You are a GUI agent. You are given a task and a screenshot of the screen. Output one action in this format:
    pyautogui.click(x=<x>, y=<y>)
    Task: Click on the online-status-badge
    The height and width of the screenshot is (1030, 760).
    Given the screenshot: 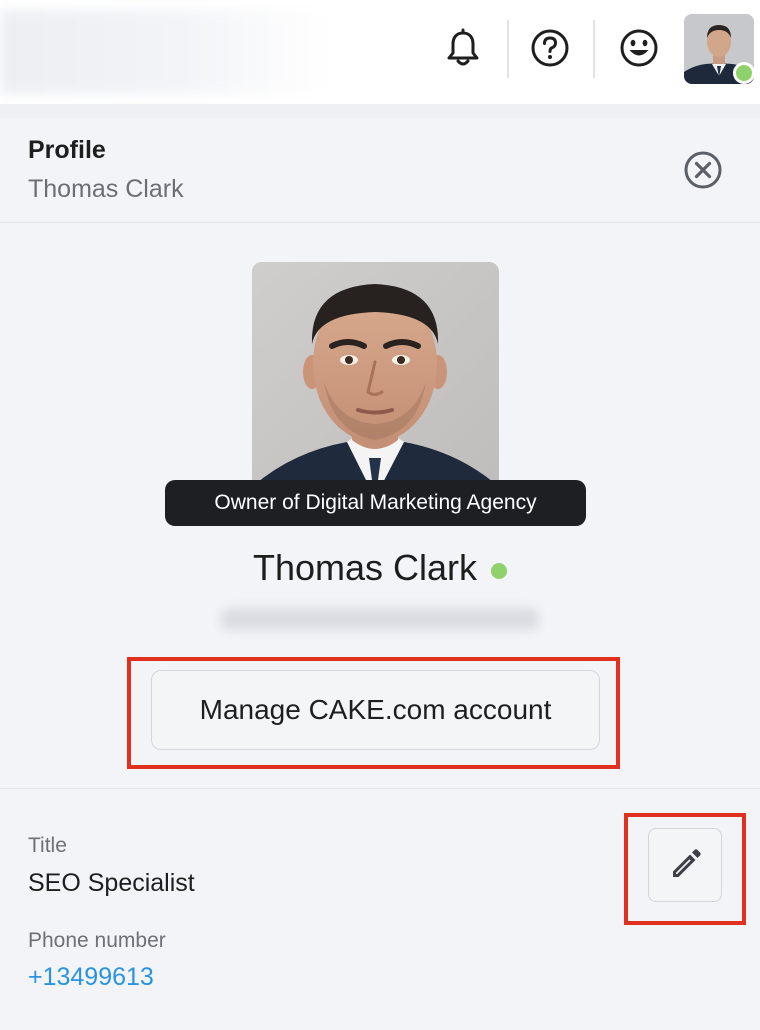 What is the action you would take?
    pyautogui.click(x=744, y=73)
    